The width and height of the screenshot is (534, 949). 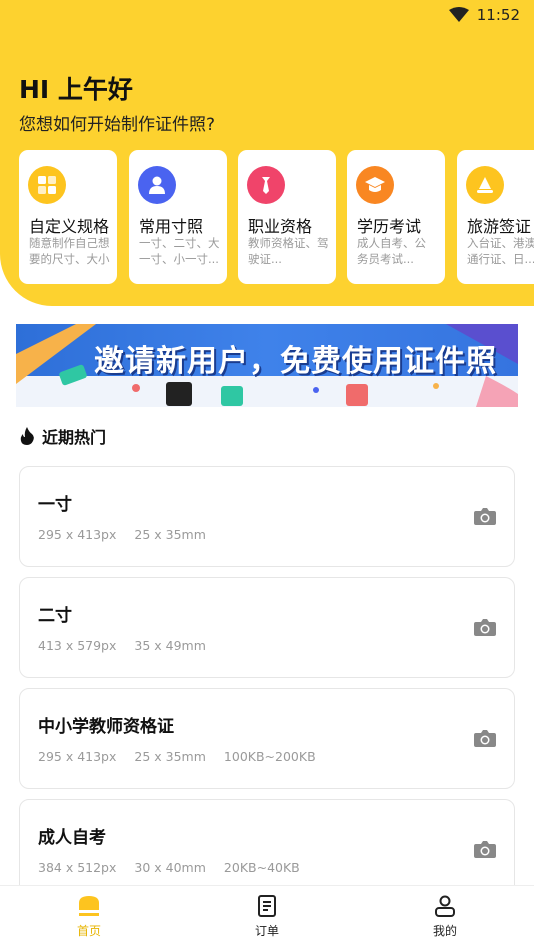 I want to click on tab-home: 首页, so click(x=89, y=918).